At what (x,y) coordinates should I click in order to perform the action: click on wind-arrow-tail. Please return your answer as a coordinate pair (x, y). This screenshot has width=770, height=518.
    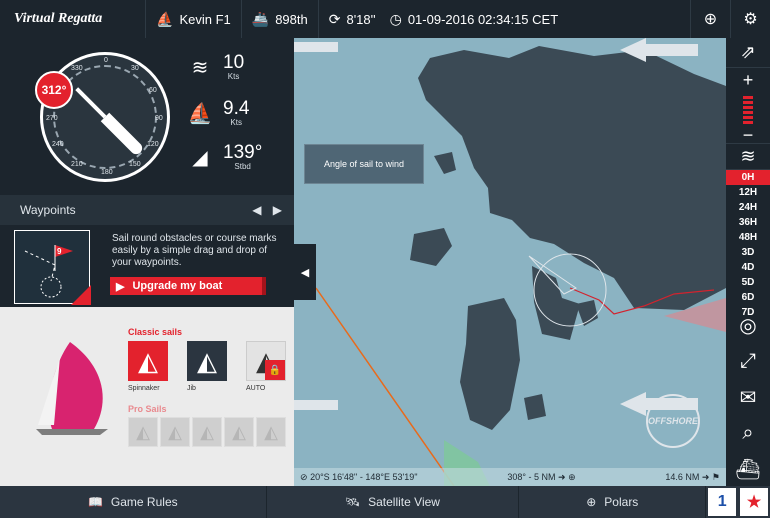
    Looking at the image, I should click on (316, 47).